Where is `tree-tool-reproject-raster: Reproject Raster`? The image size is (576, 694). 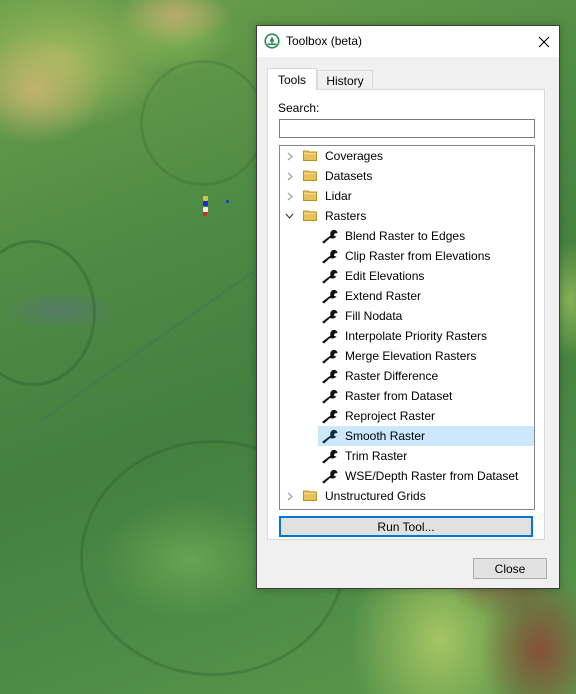 tree-tool-reproject-raster: Reproject Raster is located at coordinates (407, 416).